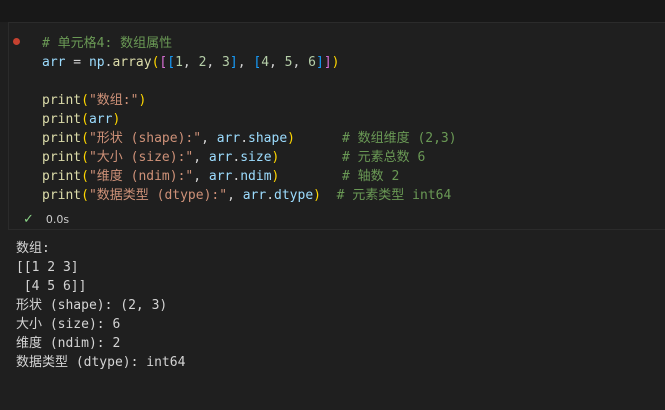 The image size is (665, 410). What do you see at coordinates (77, 62) in the screenshot?
I see `code-token: =` at bounding box center [77, 62].